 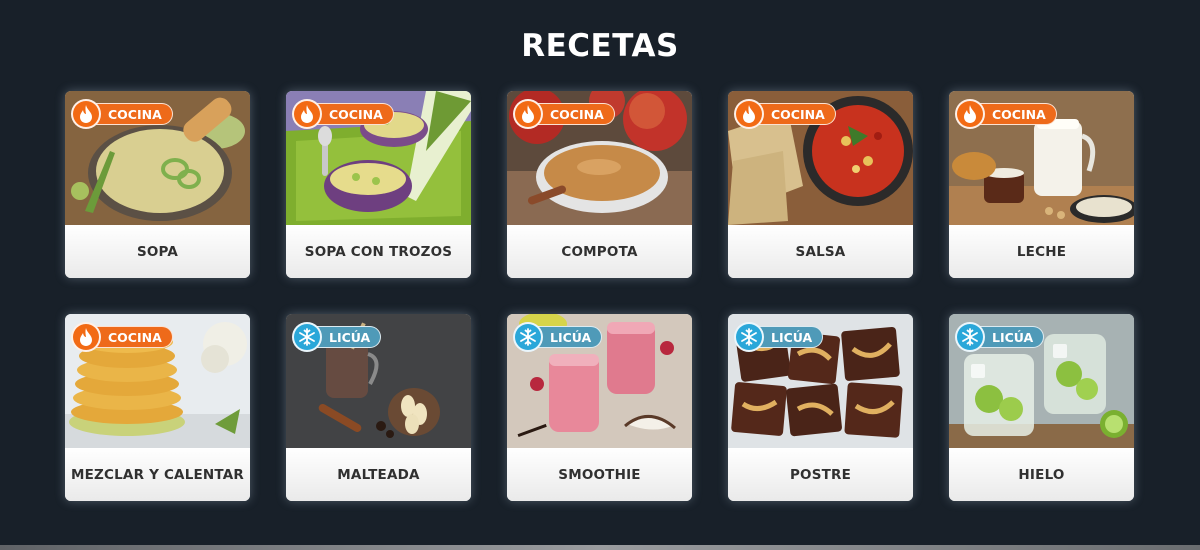 What do you see at coordinates (378, 184) in the screenshot?
I see `recipe-card-sopa-con-trozos: COCINA SOPA CON TROZOS` at bounding box center [378, 184].